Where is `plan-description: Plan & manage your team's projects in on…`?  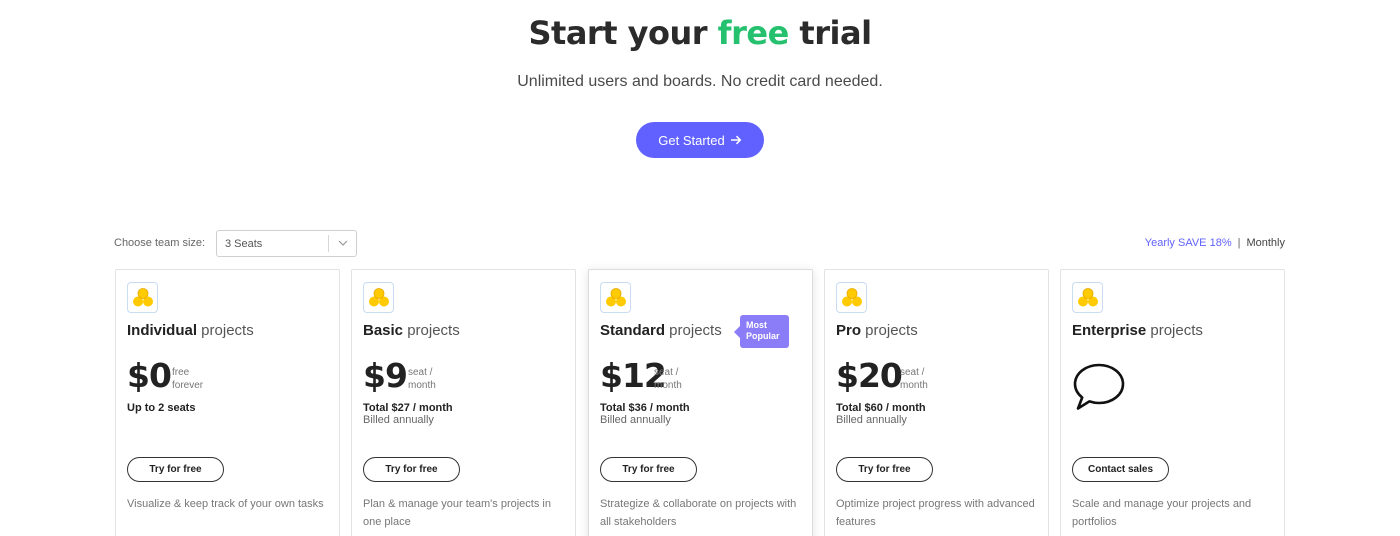 plan-description: Plan & manage your team's projects in on… is located at coordinates (457, 513).